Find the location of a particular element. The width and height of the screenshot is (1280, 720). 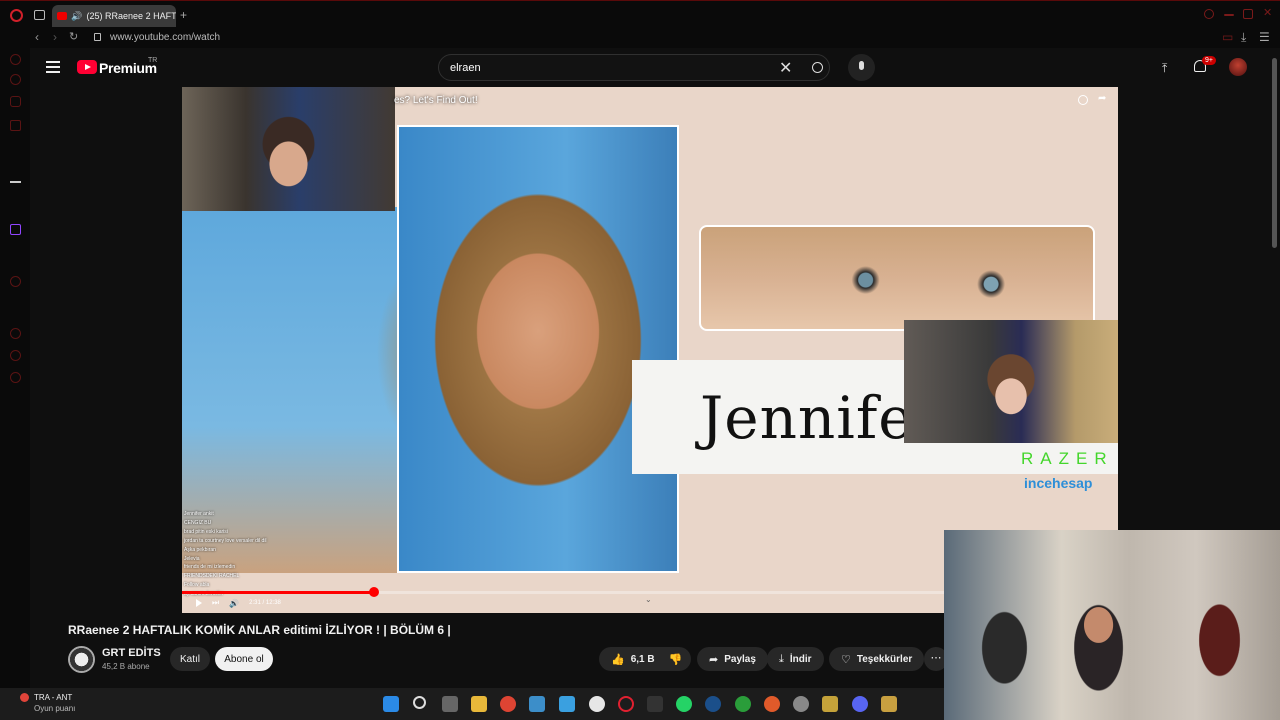

expand-chevron-icon: ⌄ is located at coordinates (648, 599).